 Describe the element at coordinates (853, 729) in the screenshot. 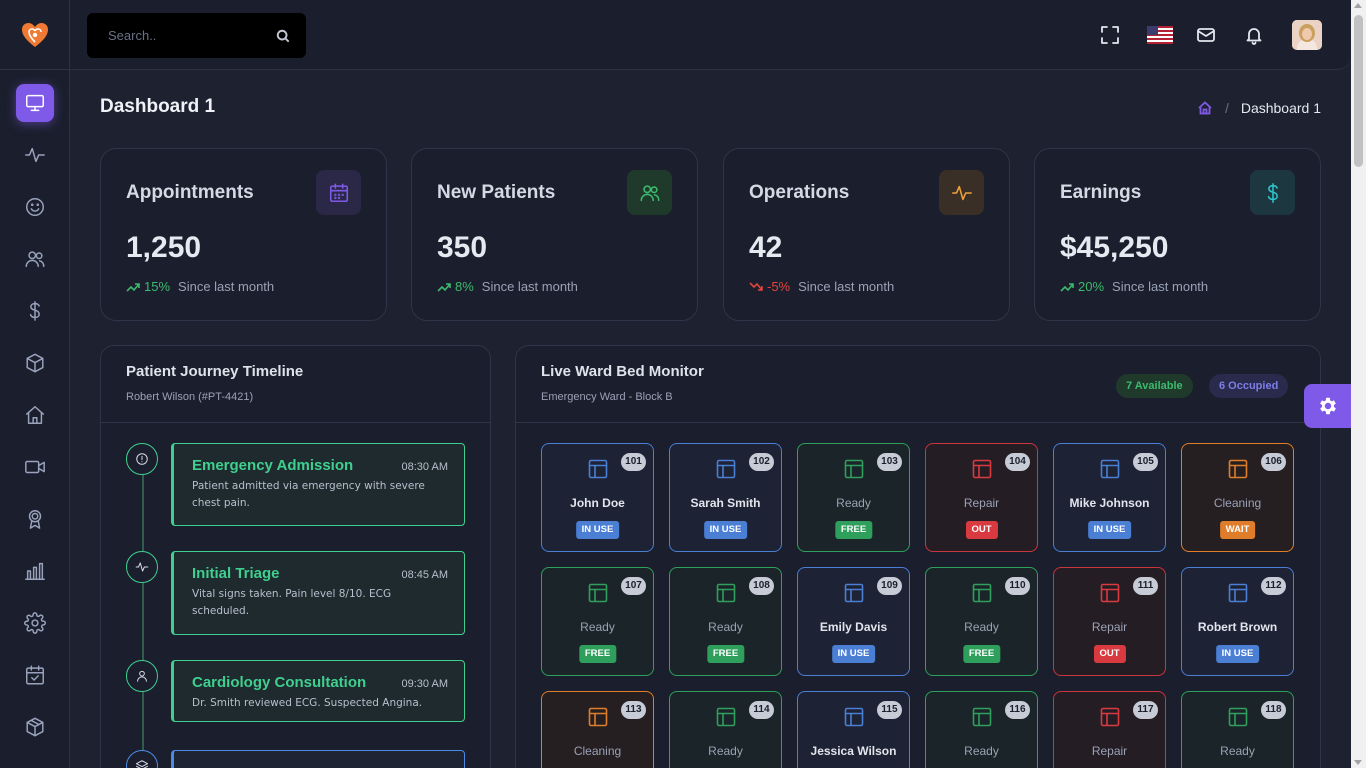

I see `bed-card-115: 115 Jessica Wilson` at that location.